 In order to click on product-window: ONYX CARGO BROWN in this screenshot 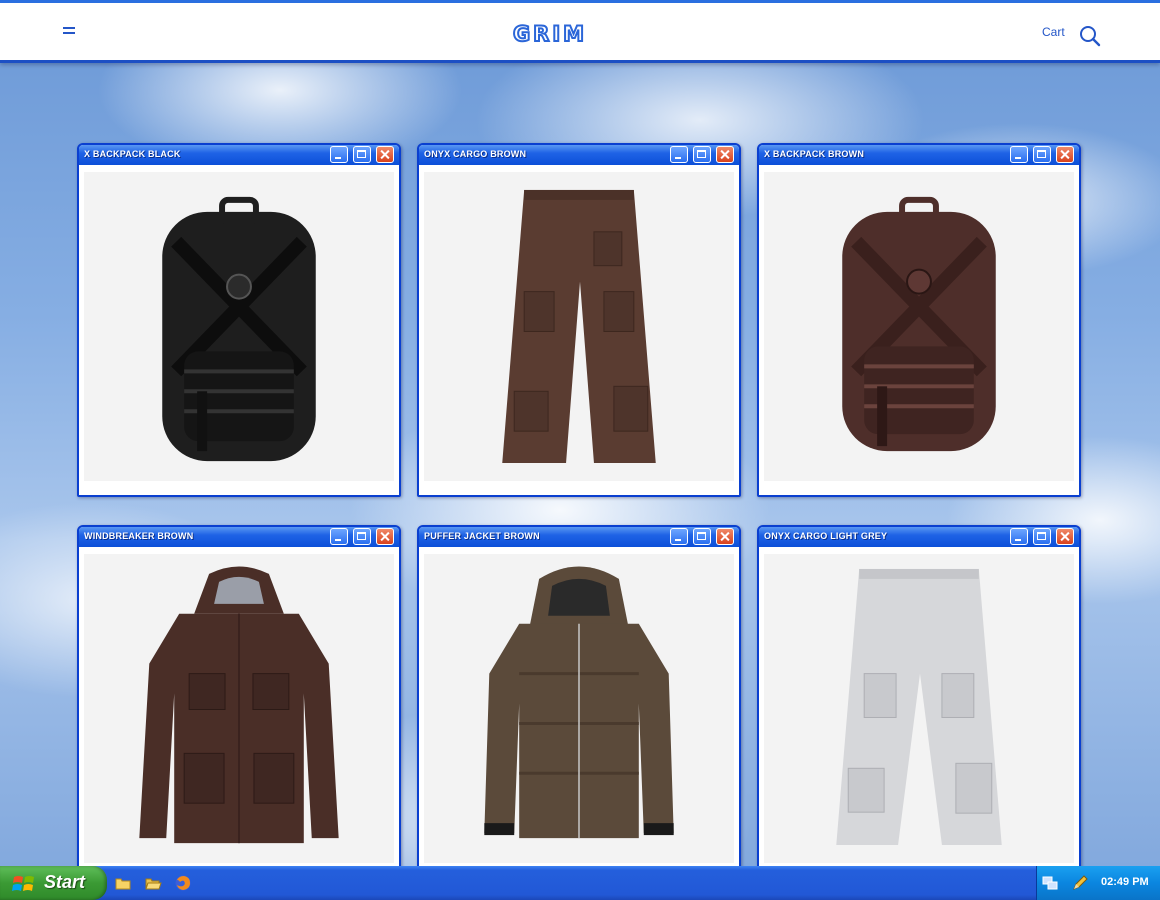, I will do `click(579, 320)`.